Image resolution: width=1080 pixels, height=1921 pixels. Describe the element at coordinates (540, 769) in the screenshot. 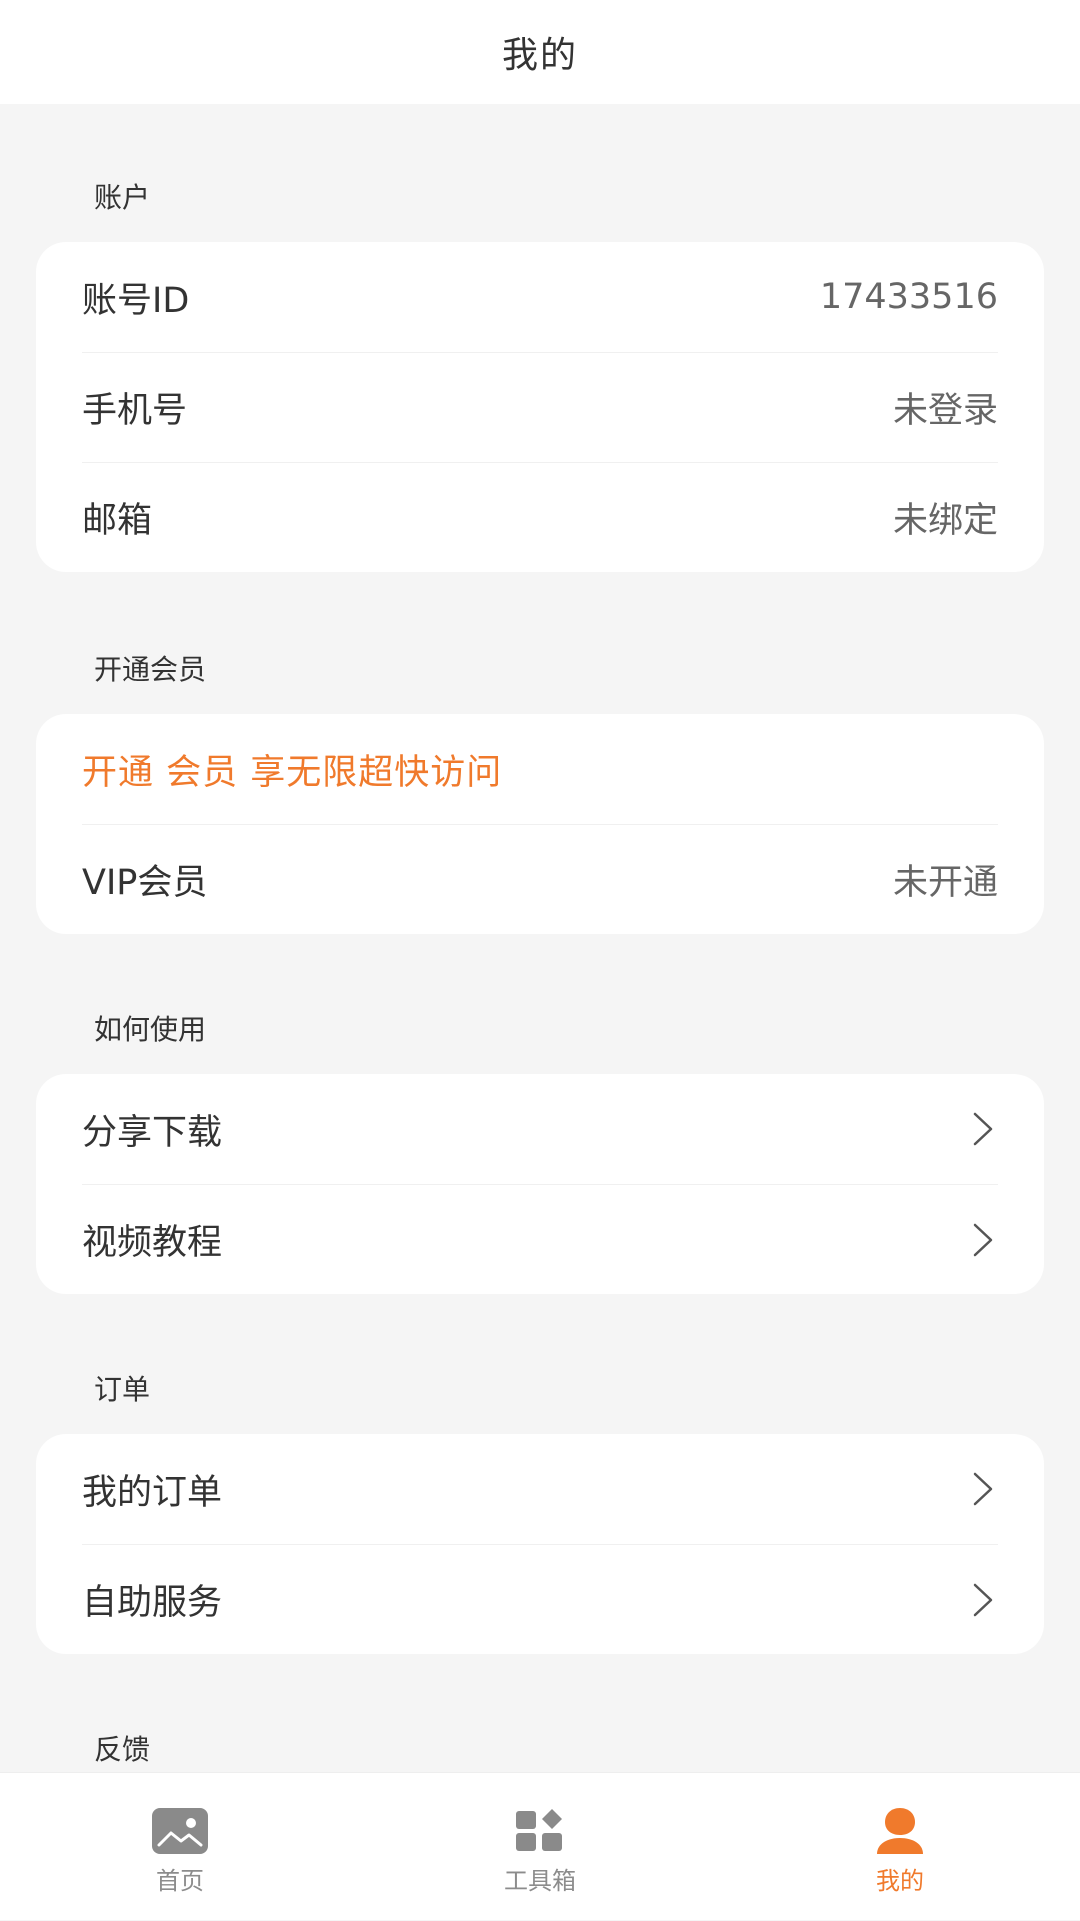

I see `vip-promo-row: 开通 会员 享无限超快访问` at that location.